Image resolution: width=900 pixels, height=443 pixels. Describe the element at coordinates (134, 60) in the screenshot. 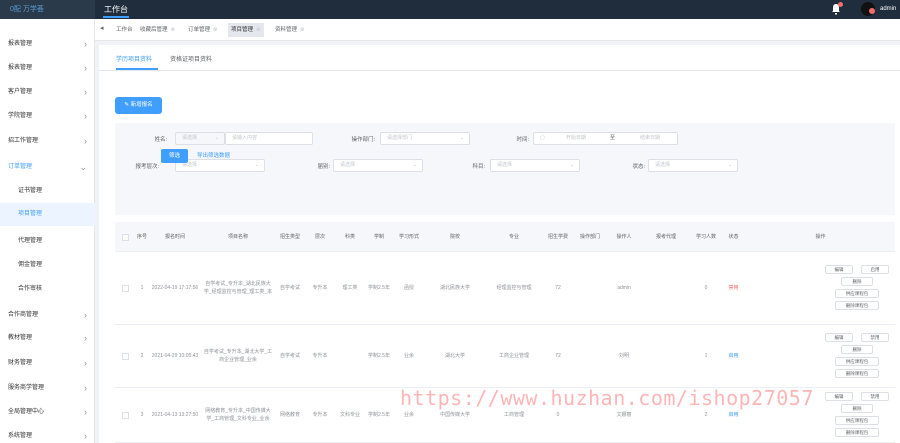

I see `subtab-education: 学历项目资料` at that location.